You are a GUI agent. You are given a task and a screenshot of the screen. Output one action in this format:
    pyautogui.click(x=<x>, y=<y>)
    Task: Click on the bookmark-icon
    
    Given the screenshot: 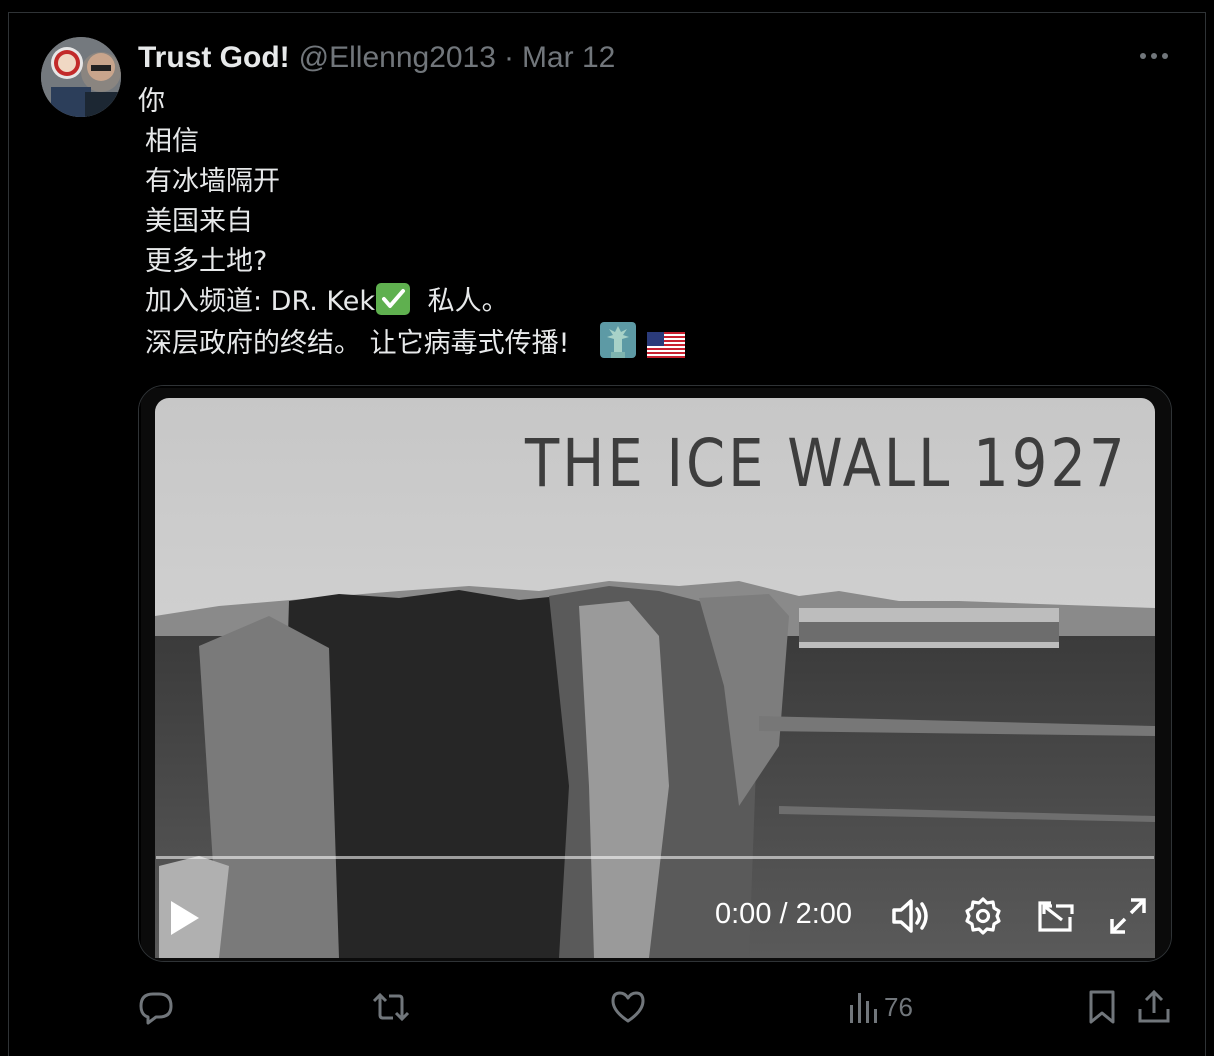 What is the action you would take?
    pyautogui.click(x=1102, y=1007)
    